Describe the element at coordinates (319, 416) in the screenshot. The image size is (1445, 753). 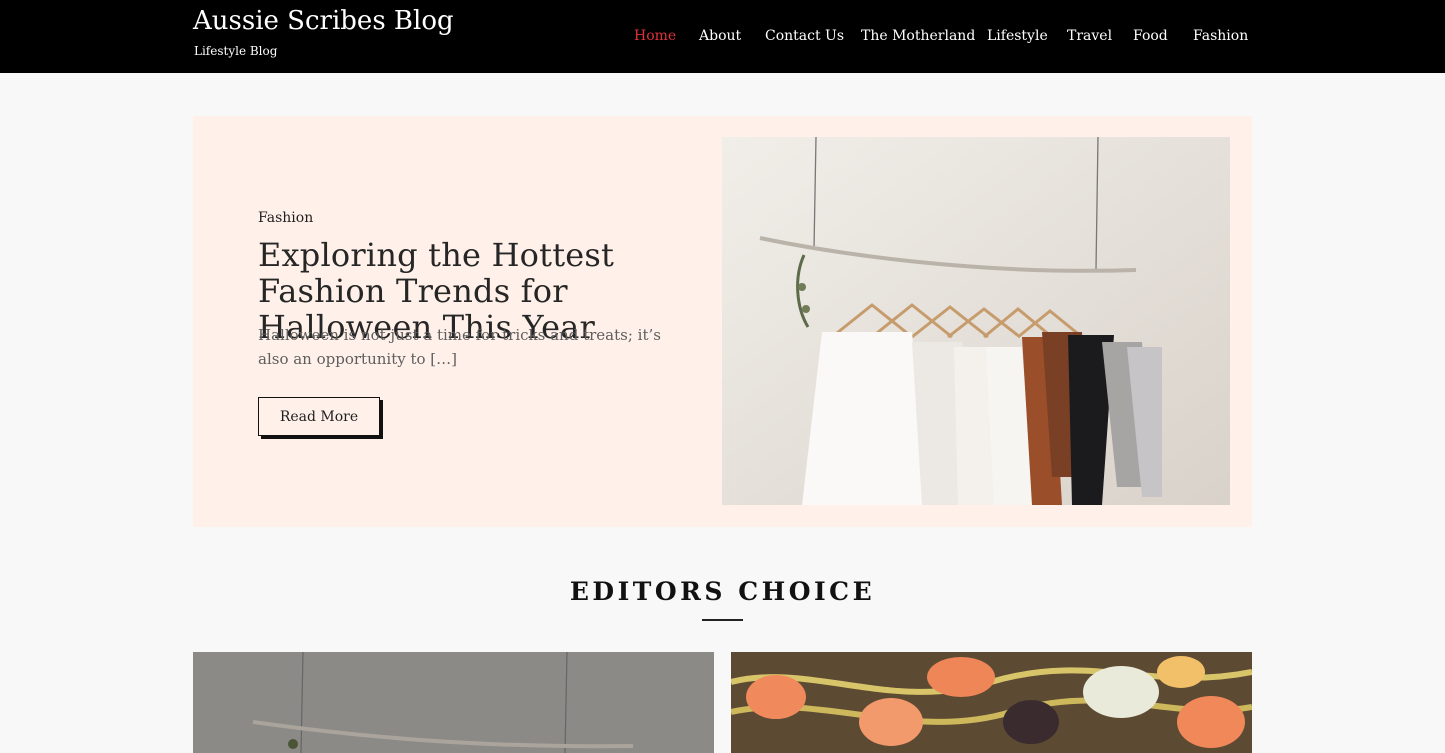
I see `read-more-button: Read More` at that location.